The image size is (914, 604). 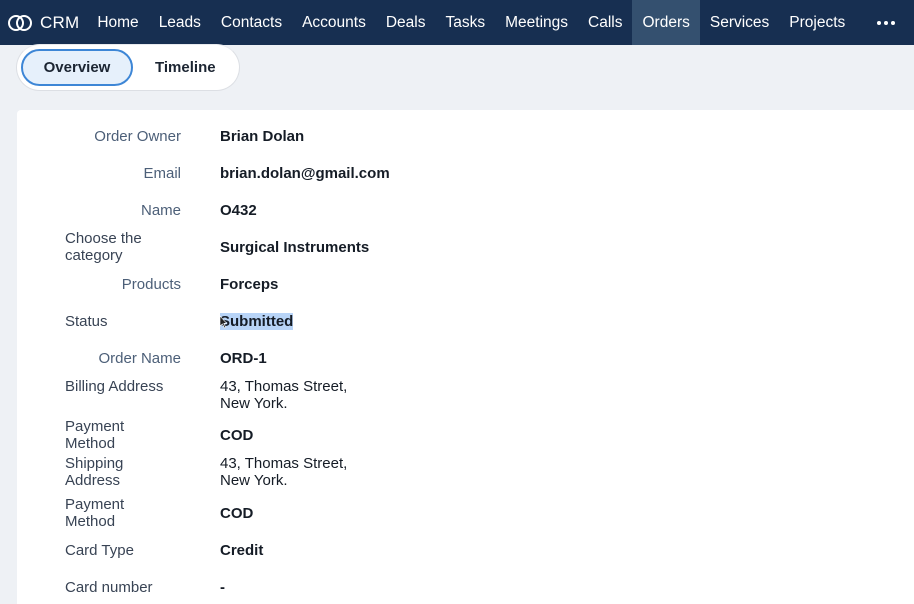 I want to click on crm-logo: CRM, so click(x=43, y=22).